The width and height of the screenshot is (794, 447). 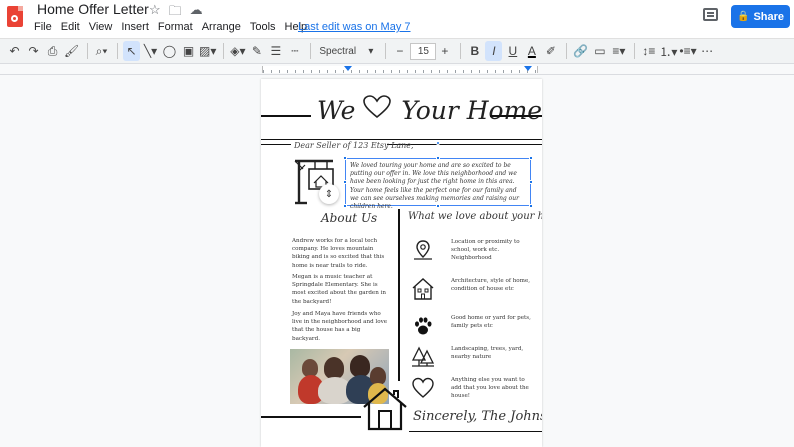 I want to click on undo-icon: ↶, so click(x=14, y=51).